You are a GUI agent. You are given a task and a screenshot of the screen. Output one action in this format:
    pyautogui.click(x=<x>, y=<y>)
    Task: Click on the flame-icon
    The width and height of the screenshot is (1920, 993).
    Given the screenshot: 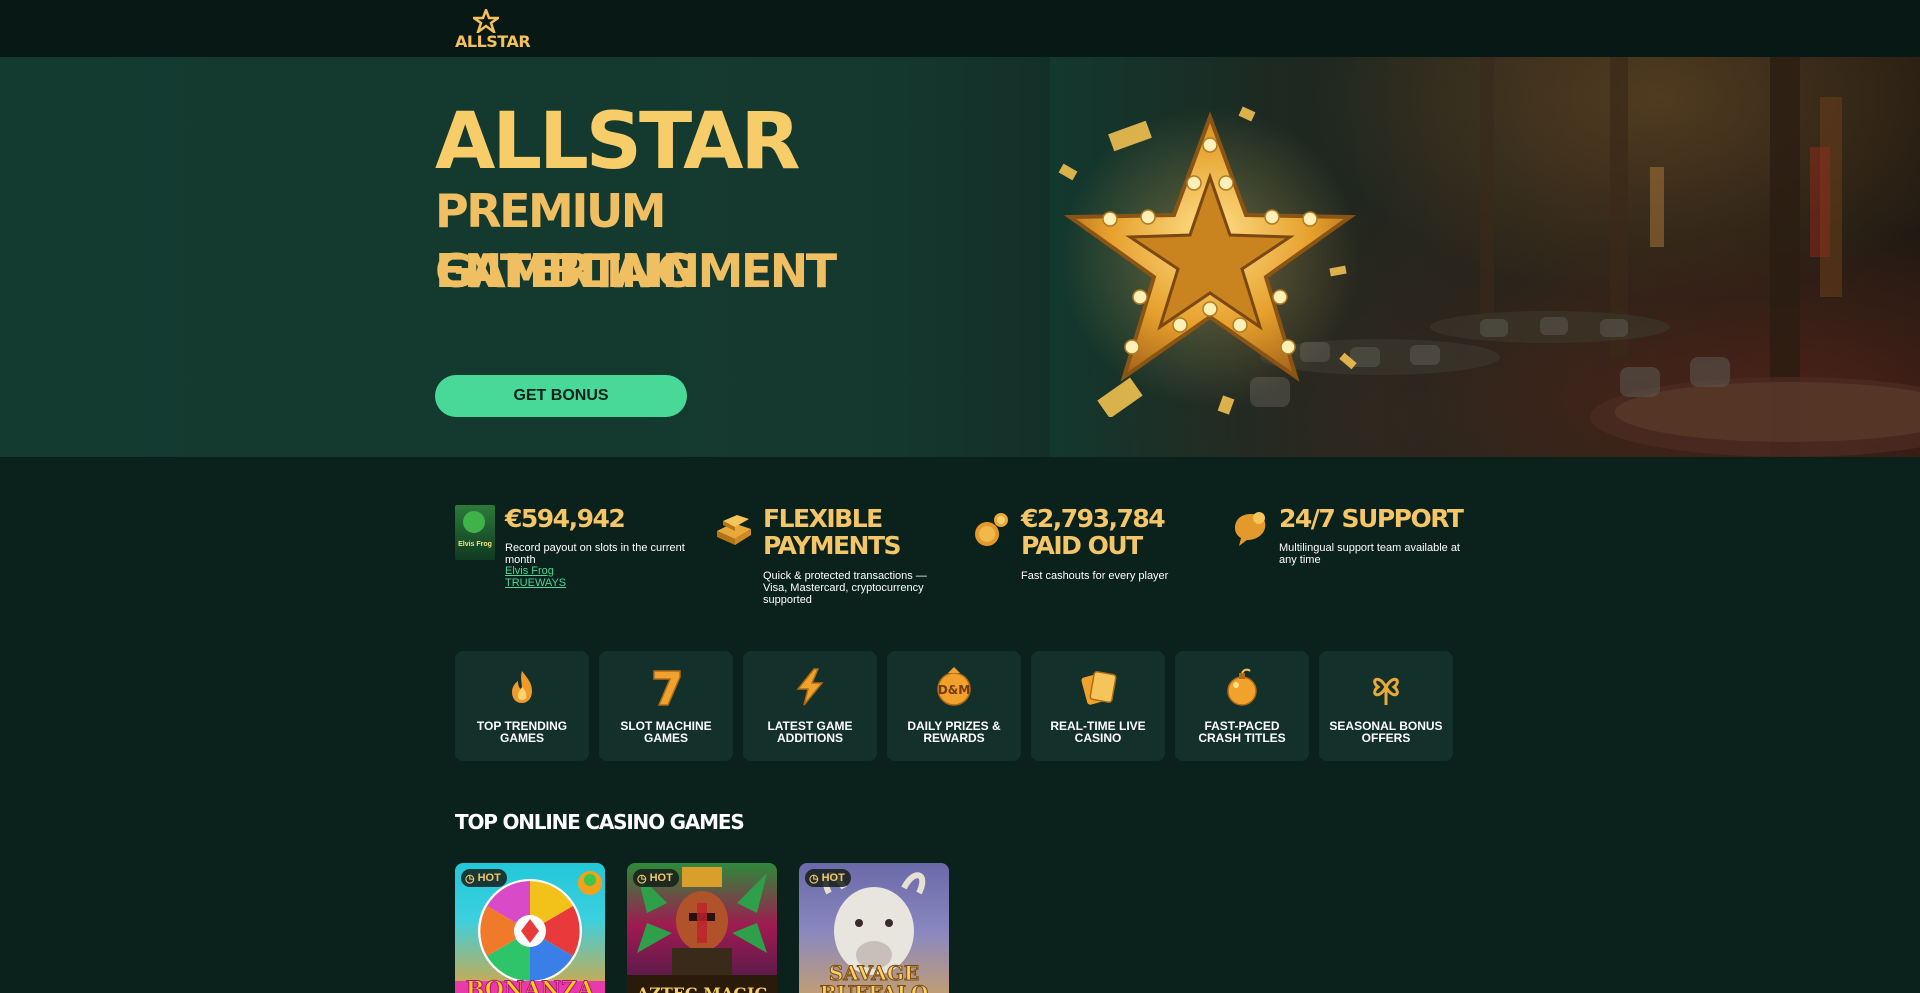 What is the action you would take?
    pyautogui.click(x=522, y=687)
    